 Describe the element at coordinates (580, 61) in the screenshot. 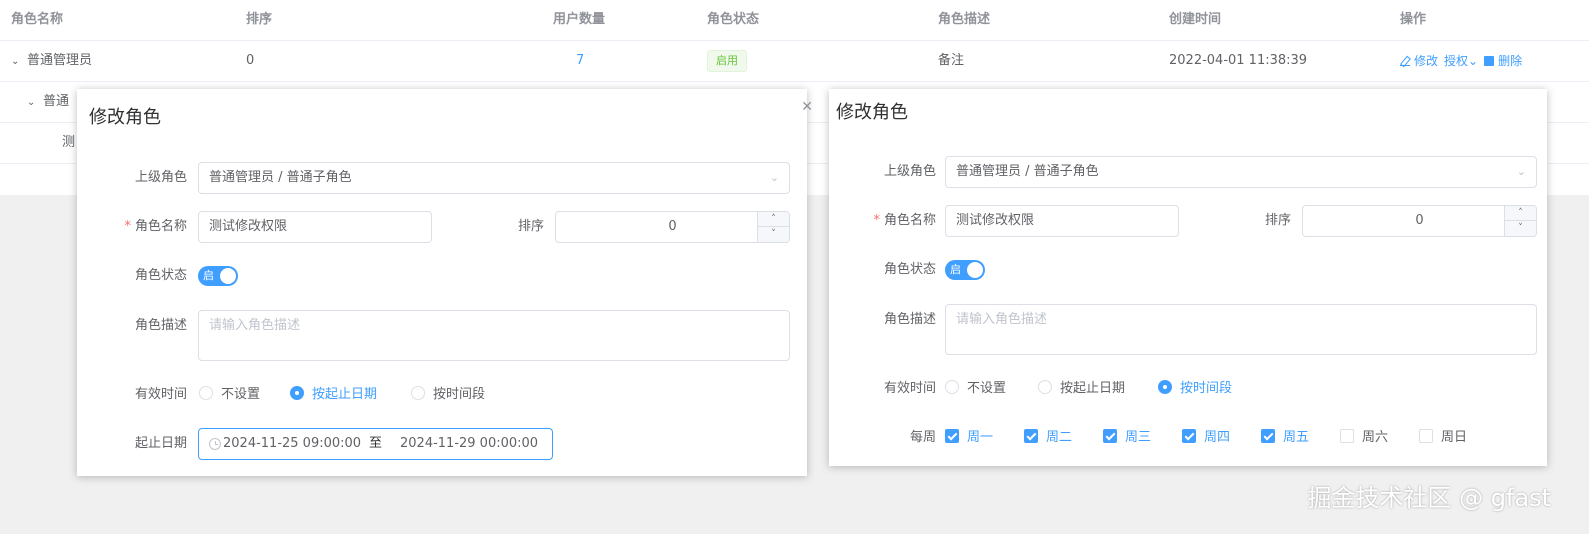

I see `role-user-count: 7` at that location.